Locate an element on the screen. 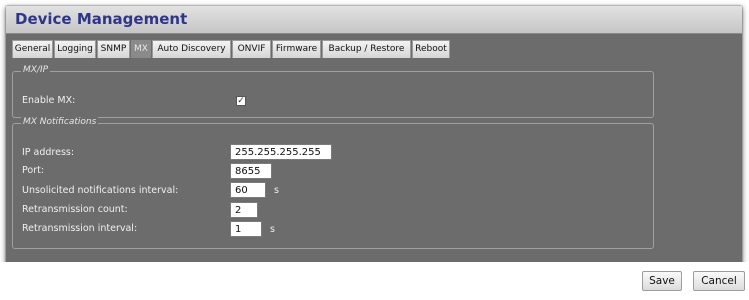 The image size is (749, 300). mx-notifications-legend: MX Notifications is located at coordinates (60, 122).